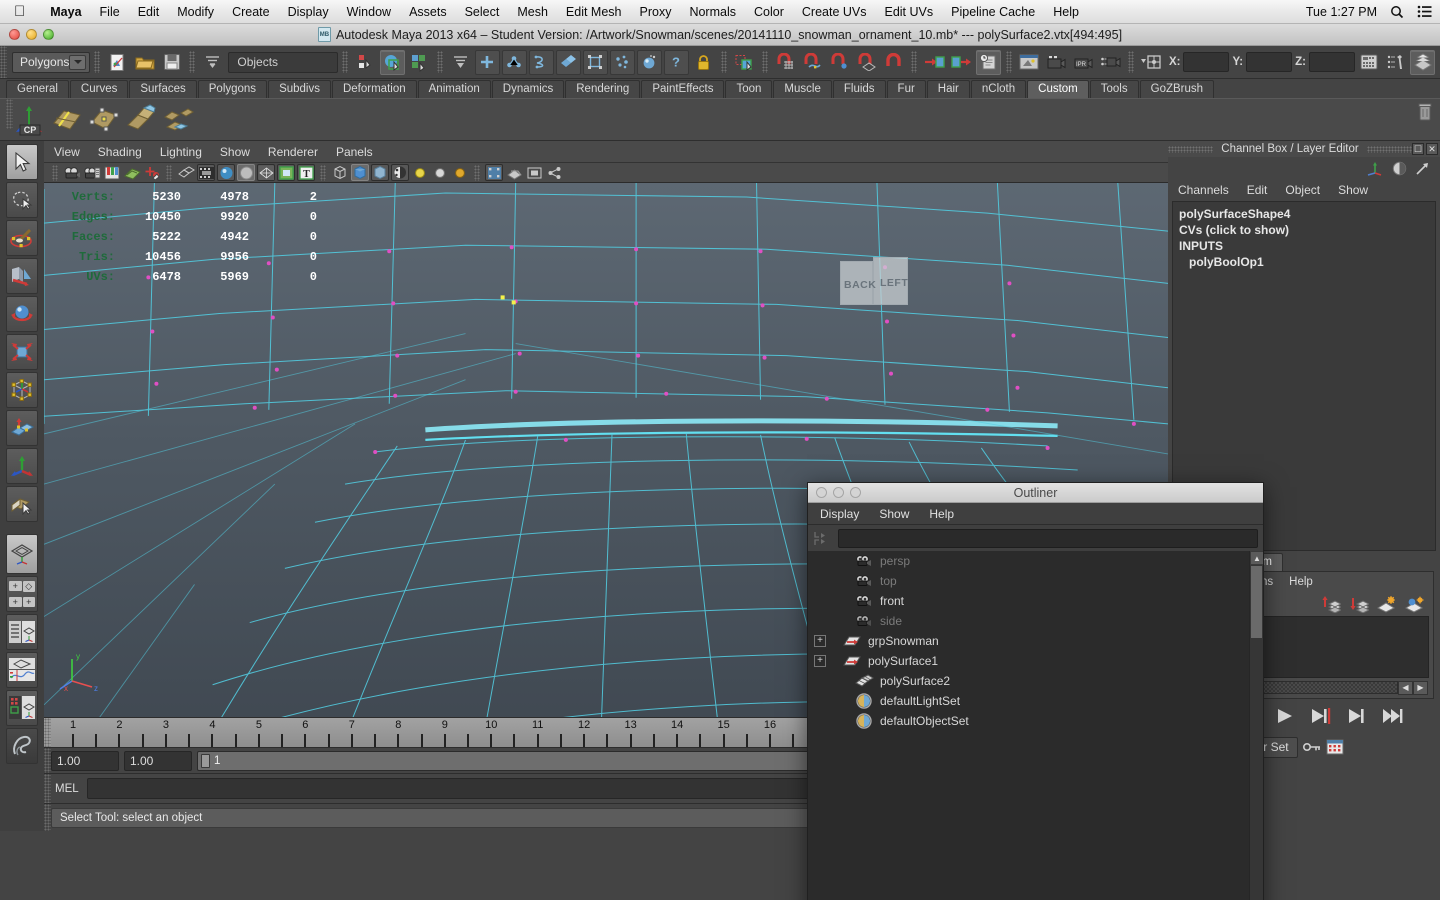 The image size is (1440, 900). What do you see at coordinates (1035, 621) in the screenshot?
I see `outliner-item-side: side` at bounding box center [1035, 621].